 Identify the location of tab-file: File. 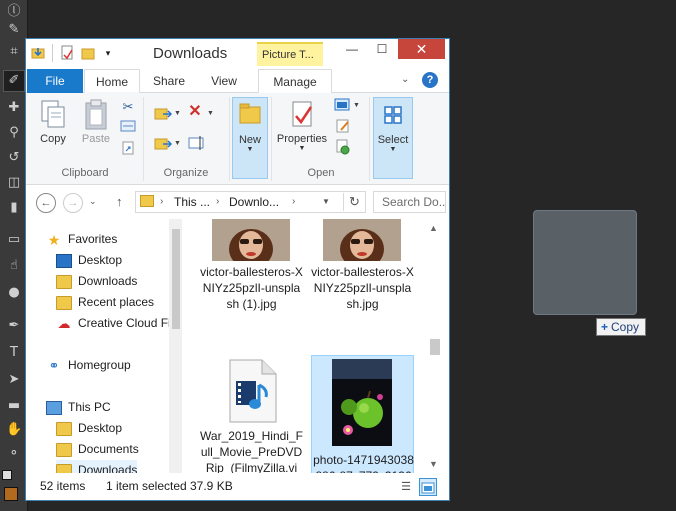
(55, 81).